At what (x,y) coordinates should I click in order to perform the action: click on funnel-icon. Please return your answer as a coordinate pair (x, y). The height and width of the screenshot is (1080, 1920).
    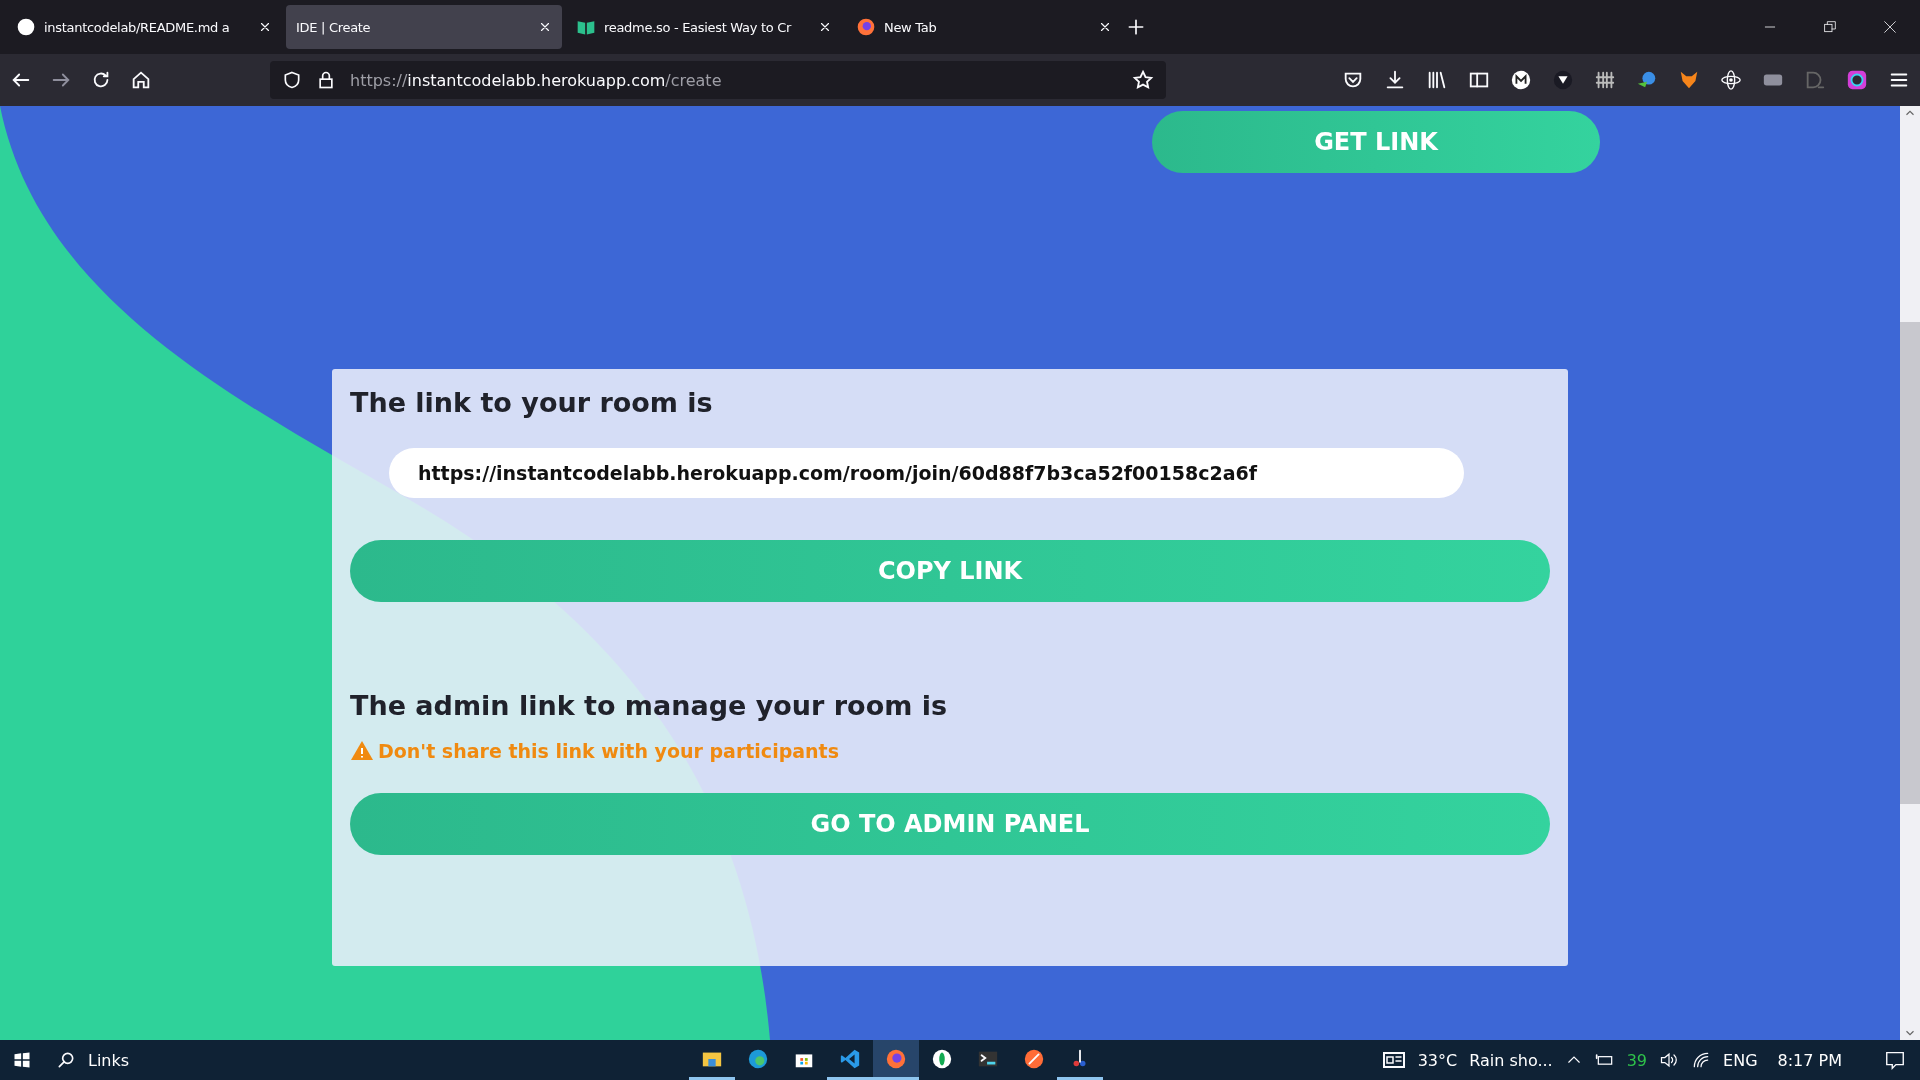
    Looking at the image, I should click on (1563, 80).